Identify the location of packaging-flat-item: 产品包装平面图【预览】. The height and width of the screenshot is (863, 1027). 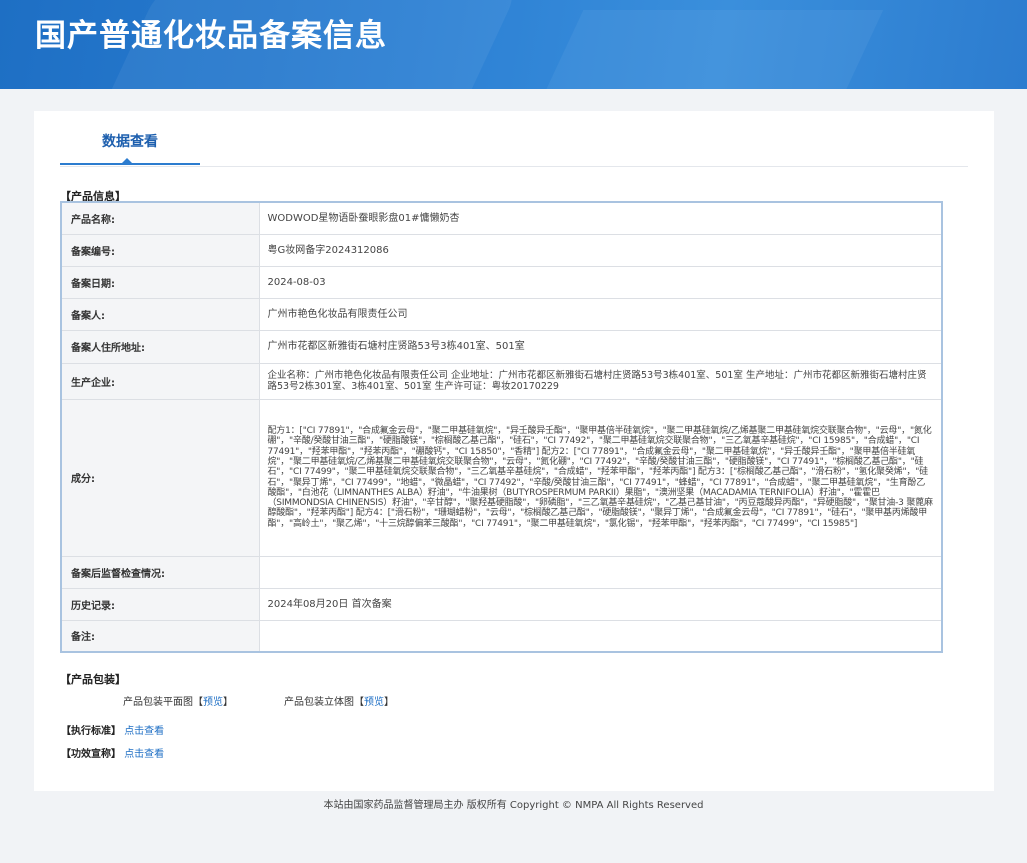
(178, 700).